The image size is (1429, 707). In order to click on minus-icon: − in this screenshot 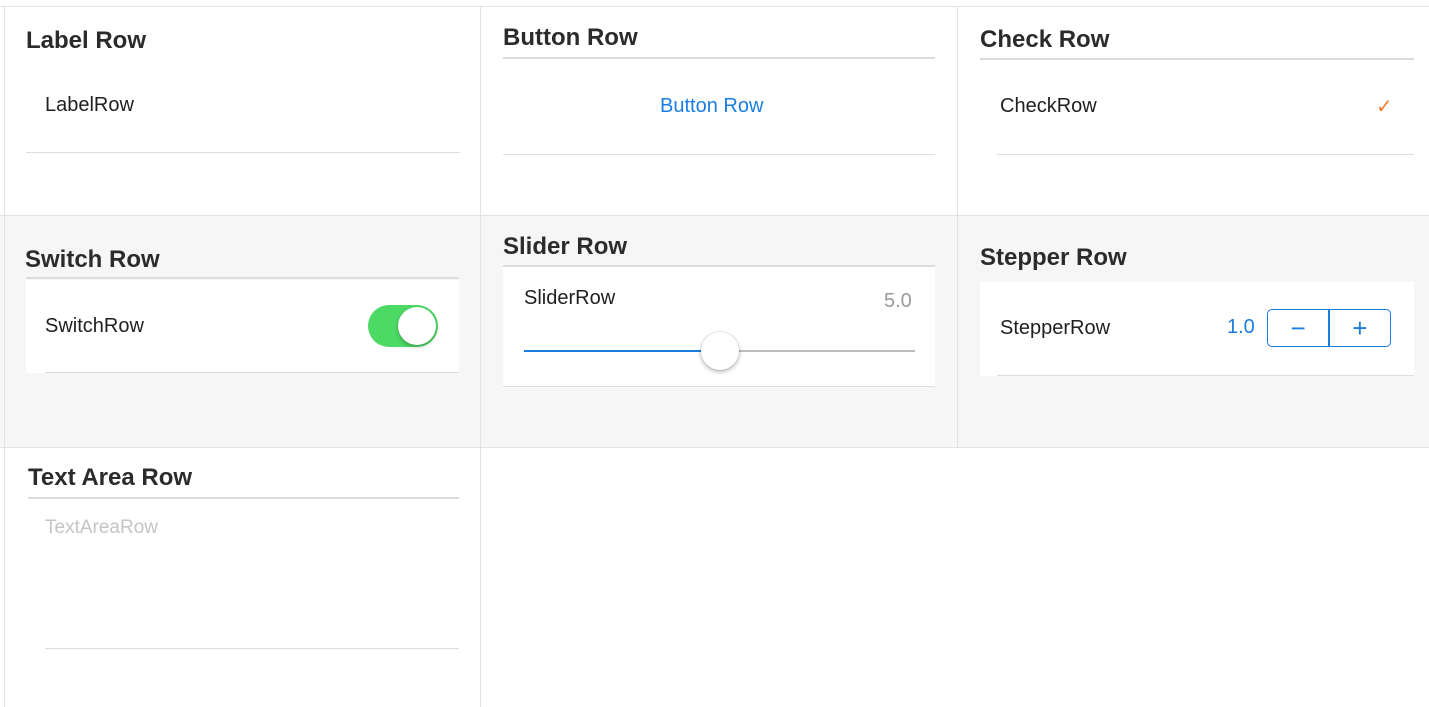, I will do `click(1298, 327)`.